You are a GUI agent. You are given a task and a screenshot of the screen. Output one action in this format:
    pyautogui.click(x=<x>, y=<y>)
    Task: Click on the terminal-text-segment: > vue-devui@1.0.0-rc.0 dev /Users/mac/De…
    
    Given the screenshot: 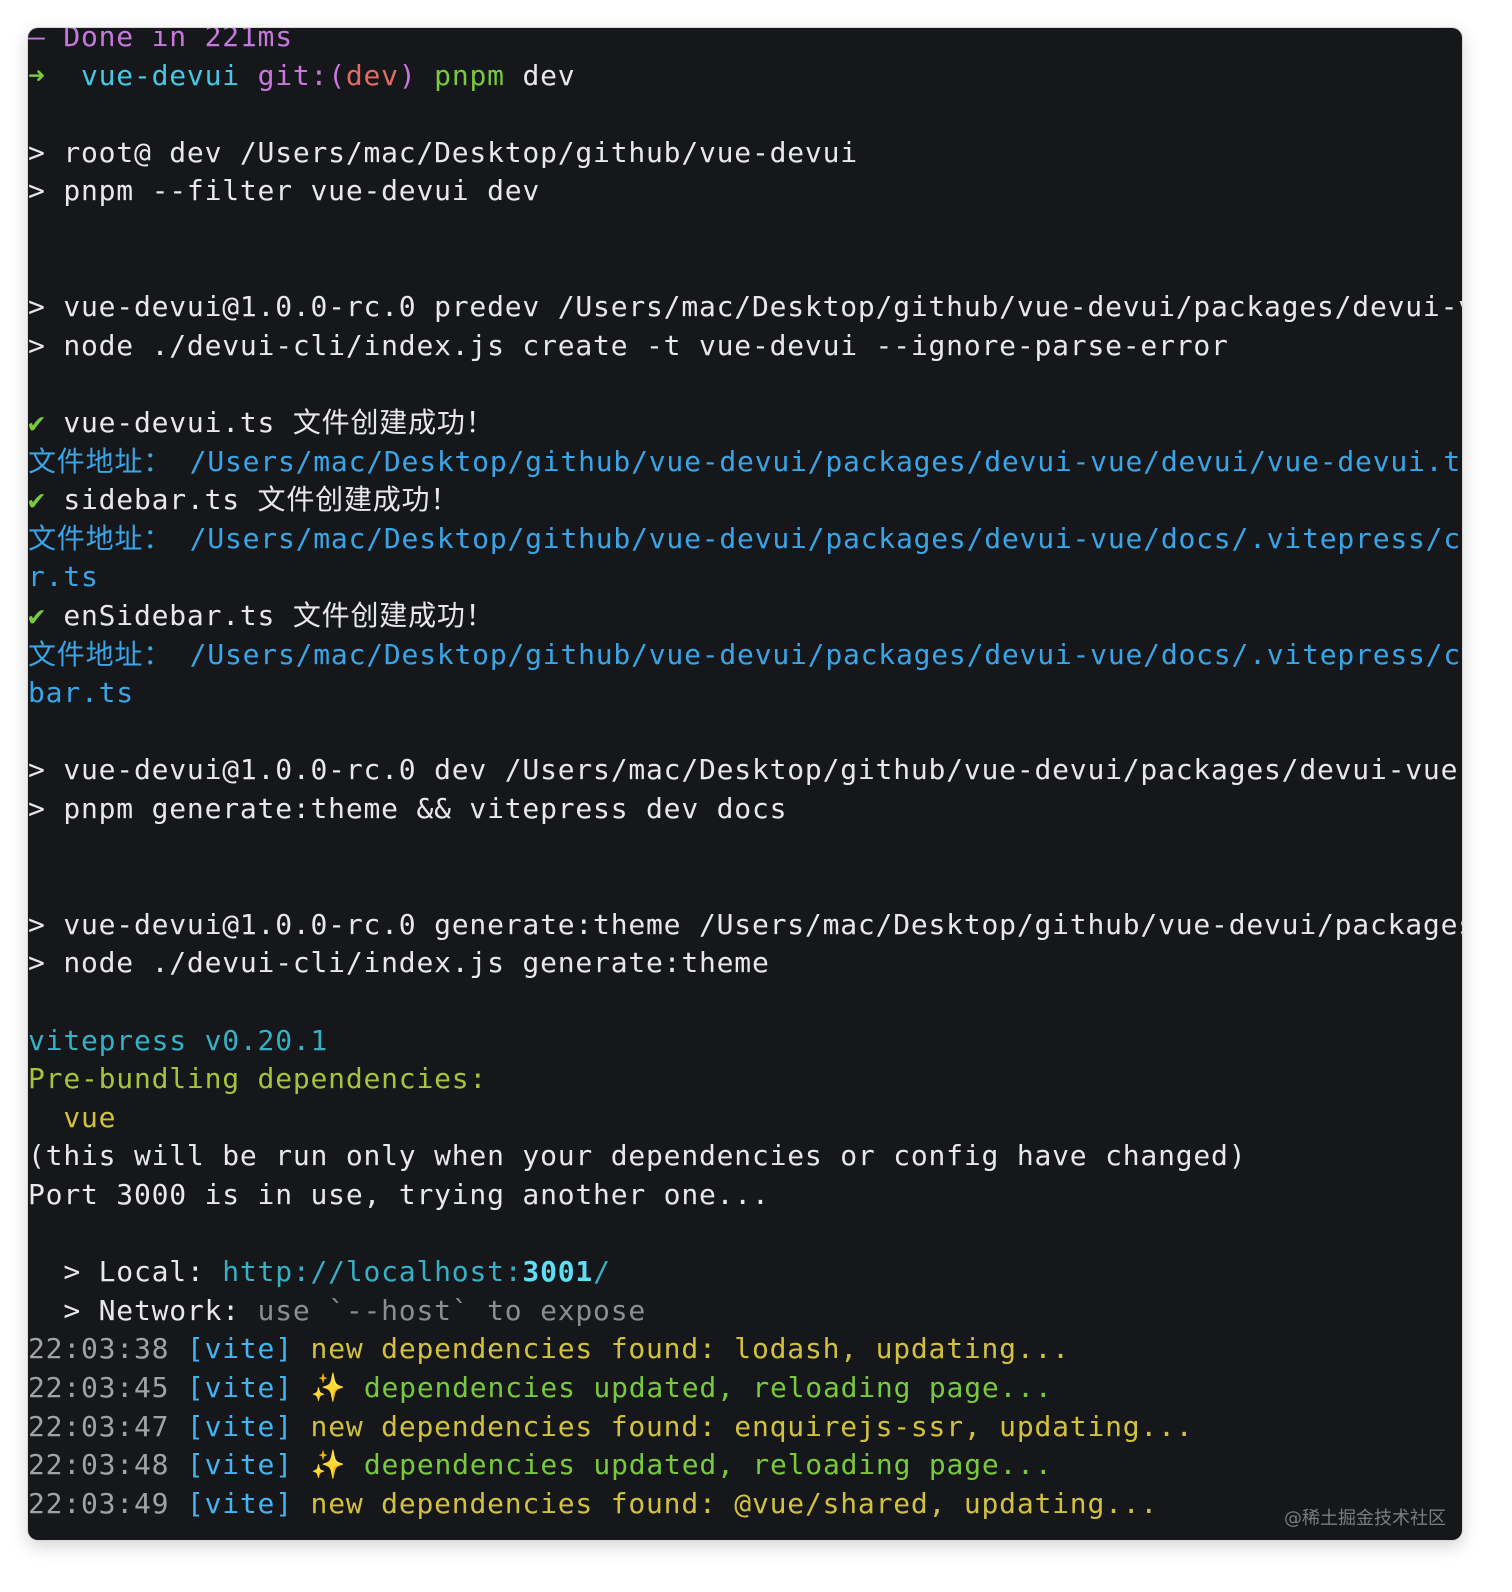 What is the action you would take?
    pyautogui.click(x=743, y=770)
    